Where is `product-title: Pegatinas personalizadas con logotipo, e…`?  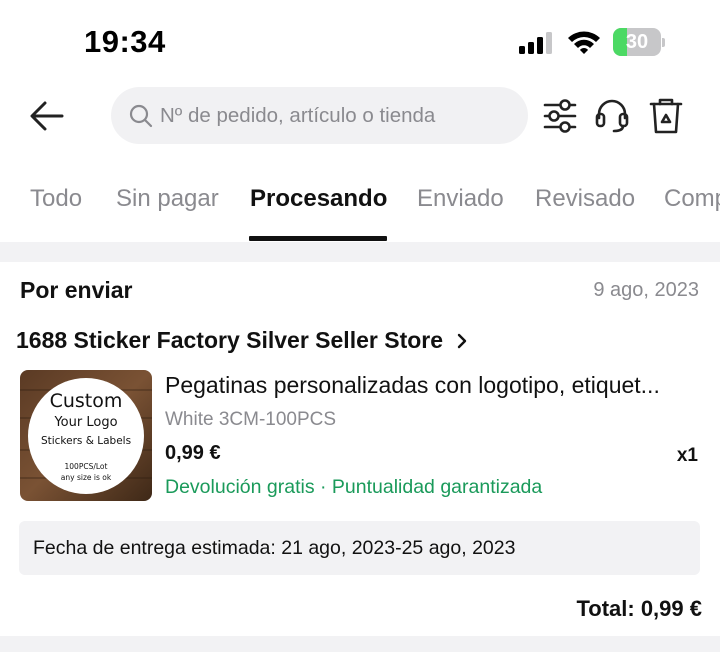 product-title: Pegatinas personalizadas con logotipo, e… is located at coordinates (432, 385).